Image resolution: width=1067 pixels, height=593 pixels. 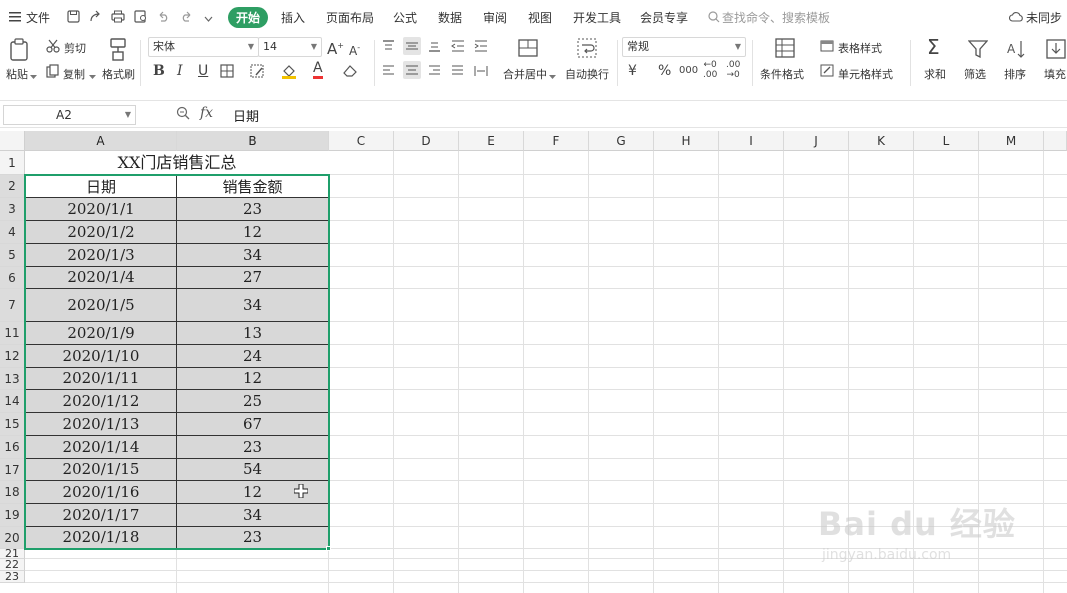 I want to click on chevron-down-icon, so click(x=208, y=19).